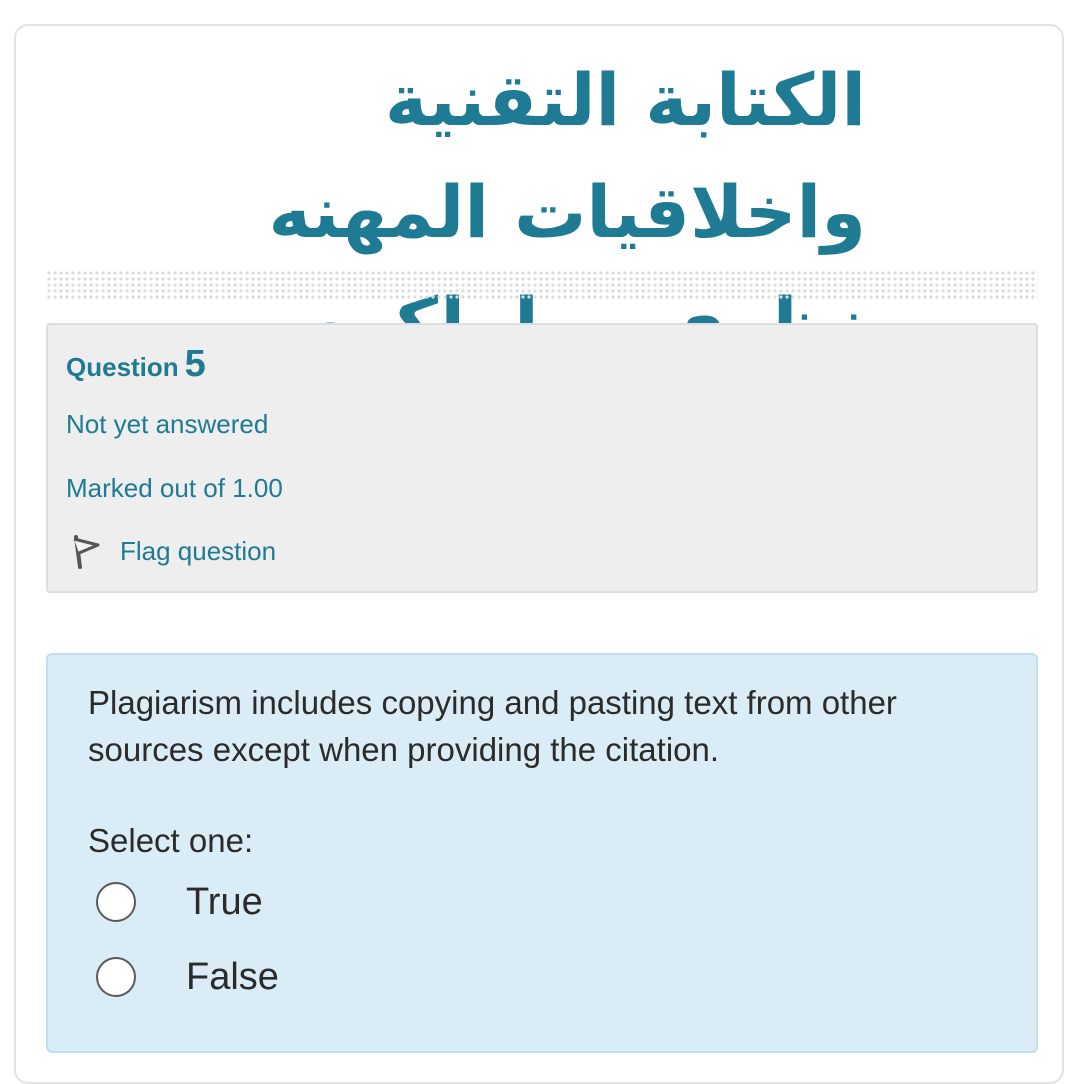  Describe the element at coordinates (232, 977) in the screenshot. I see `answer-label-false: False` at that location.